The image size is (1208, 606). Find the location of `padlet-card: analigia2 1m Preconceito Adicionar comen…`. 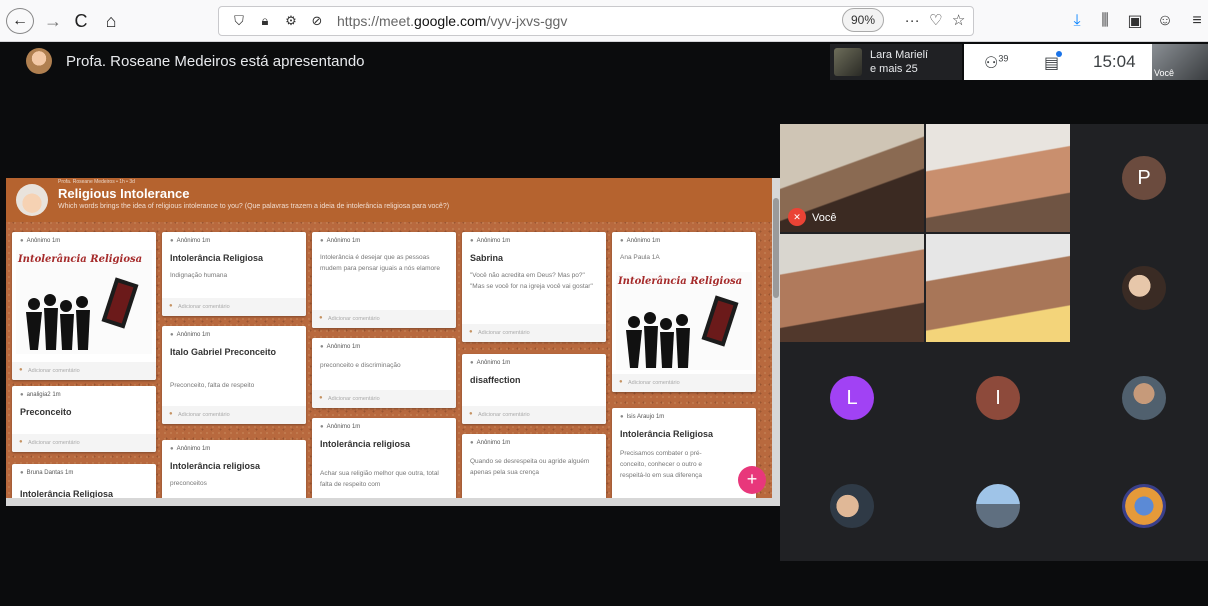

padlet-card: analigia2 1m Preconceito Adicionar comen… is located at coordinates (84, 419).